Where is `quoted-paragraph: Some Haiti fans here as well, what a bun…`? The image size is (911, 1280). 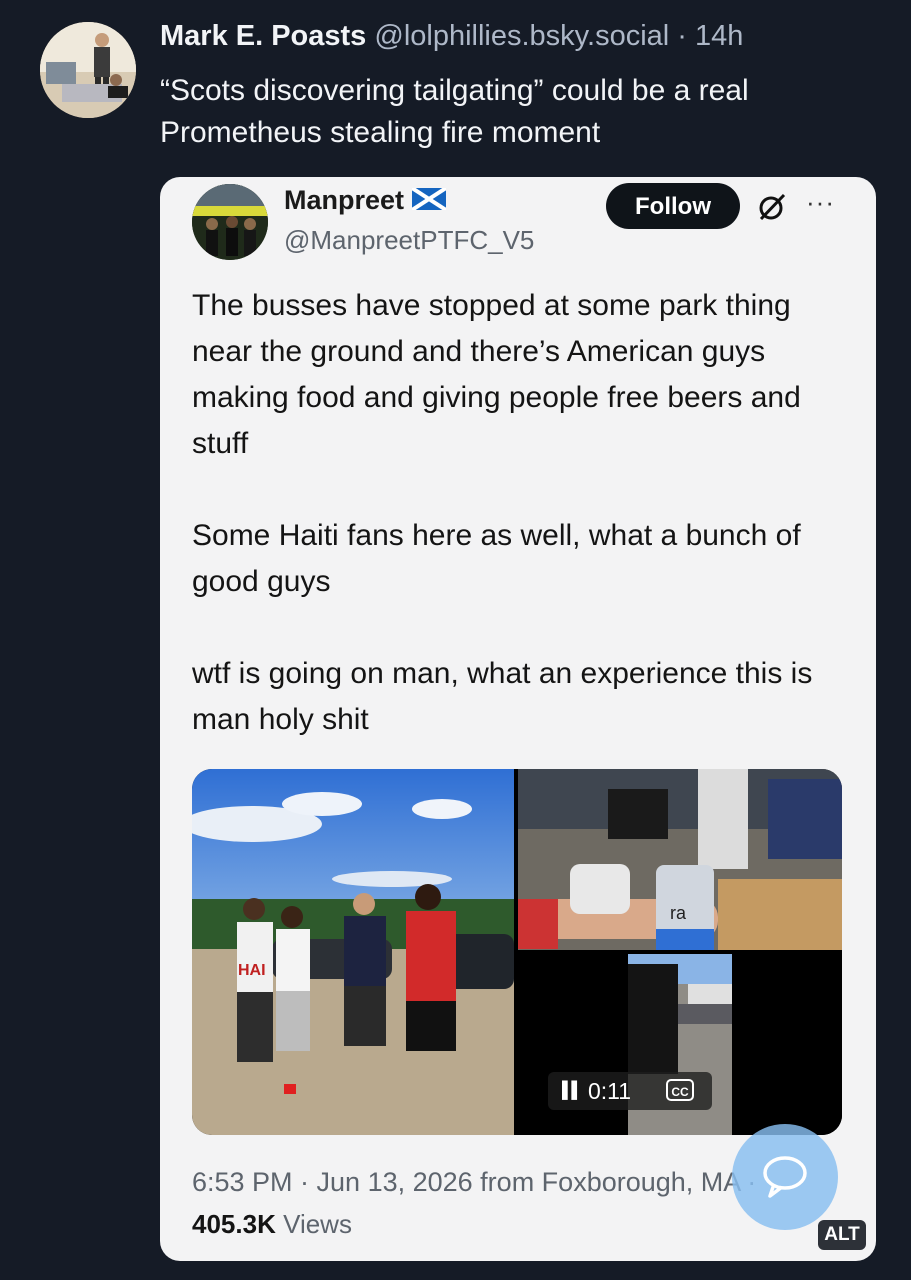
quoted-paragraph: Some Haiti fans here as well, what a bun… is located at coordinates (496, 558).